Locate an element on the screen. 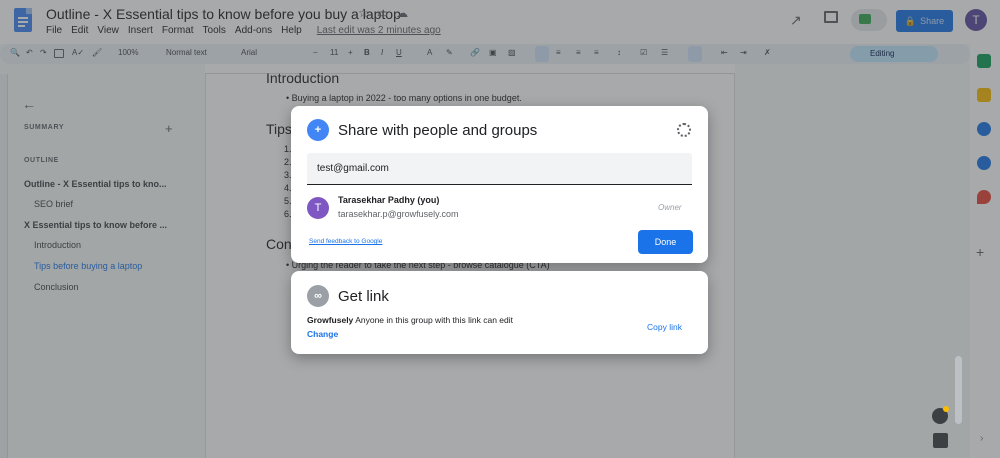 The image size is (1000, 458). link-icon: ∞ is located at coordinates (318, 296).